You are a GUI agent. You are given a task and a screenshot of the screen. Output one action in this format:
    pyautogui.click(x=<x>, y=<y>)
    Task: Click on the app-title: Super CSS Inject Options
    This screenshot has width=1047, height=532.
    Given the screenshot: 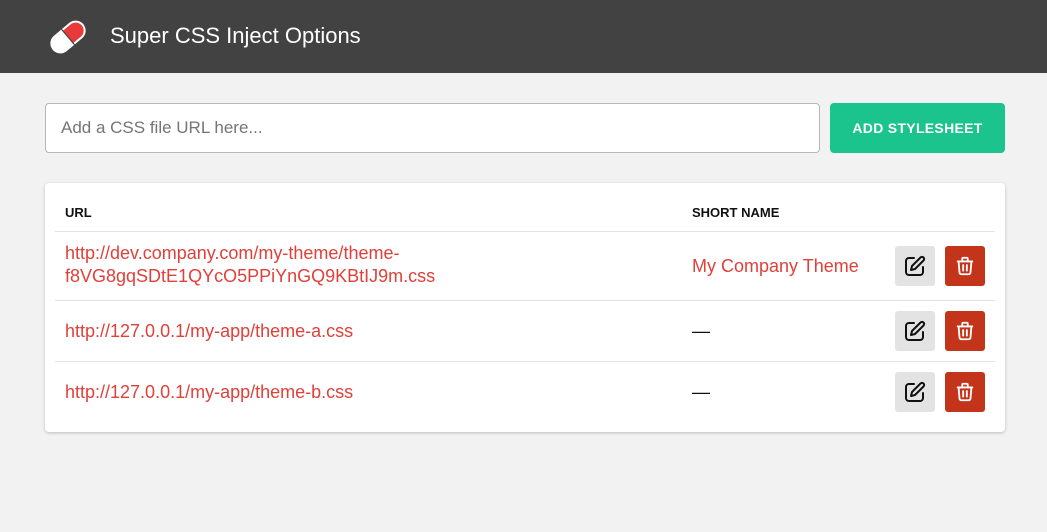 What is the action you would take?
    pyautogui.click(x=235, y=35)
    